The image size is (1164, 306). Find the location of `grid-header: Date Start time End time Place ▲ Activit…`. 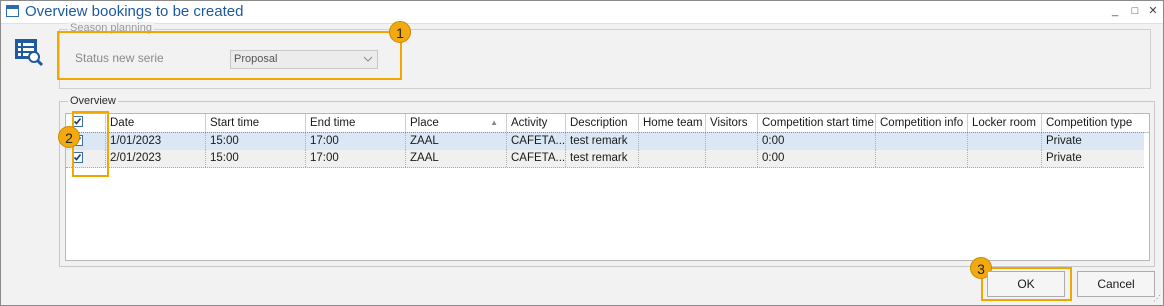

grid-header: Date Start time End time Place ▲ Activit… is located at coordinates (607, 123).